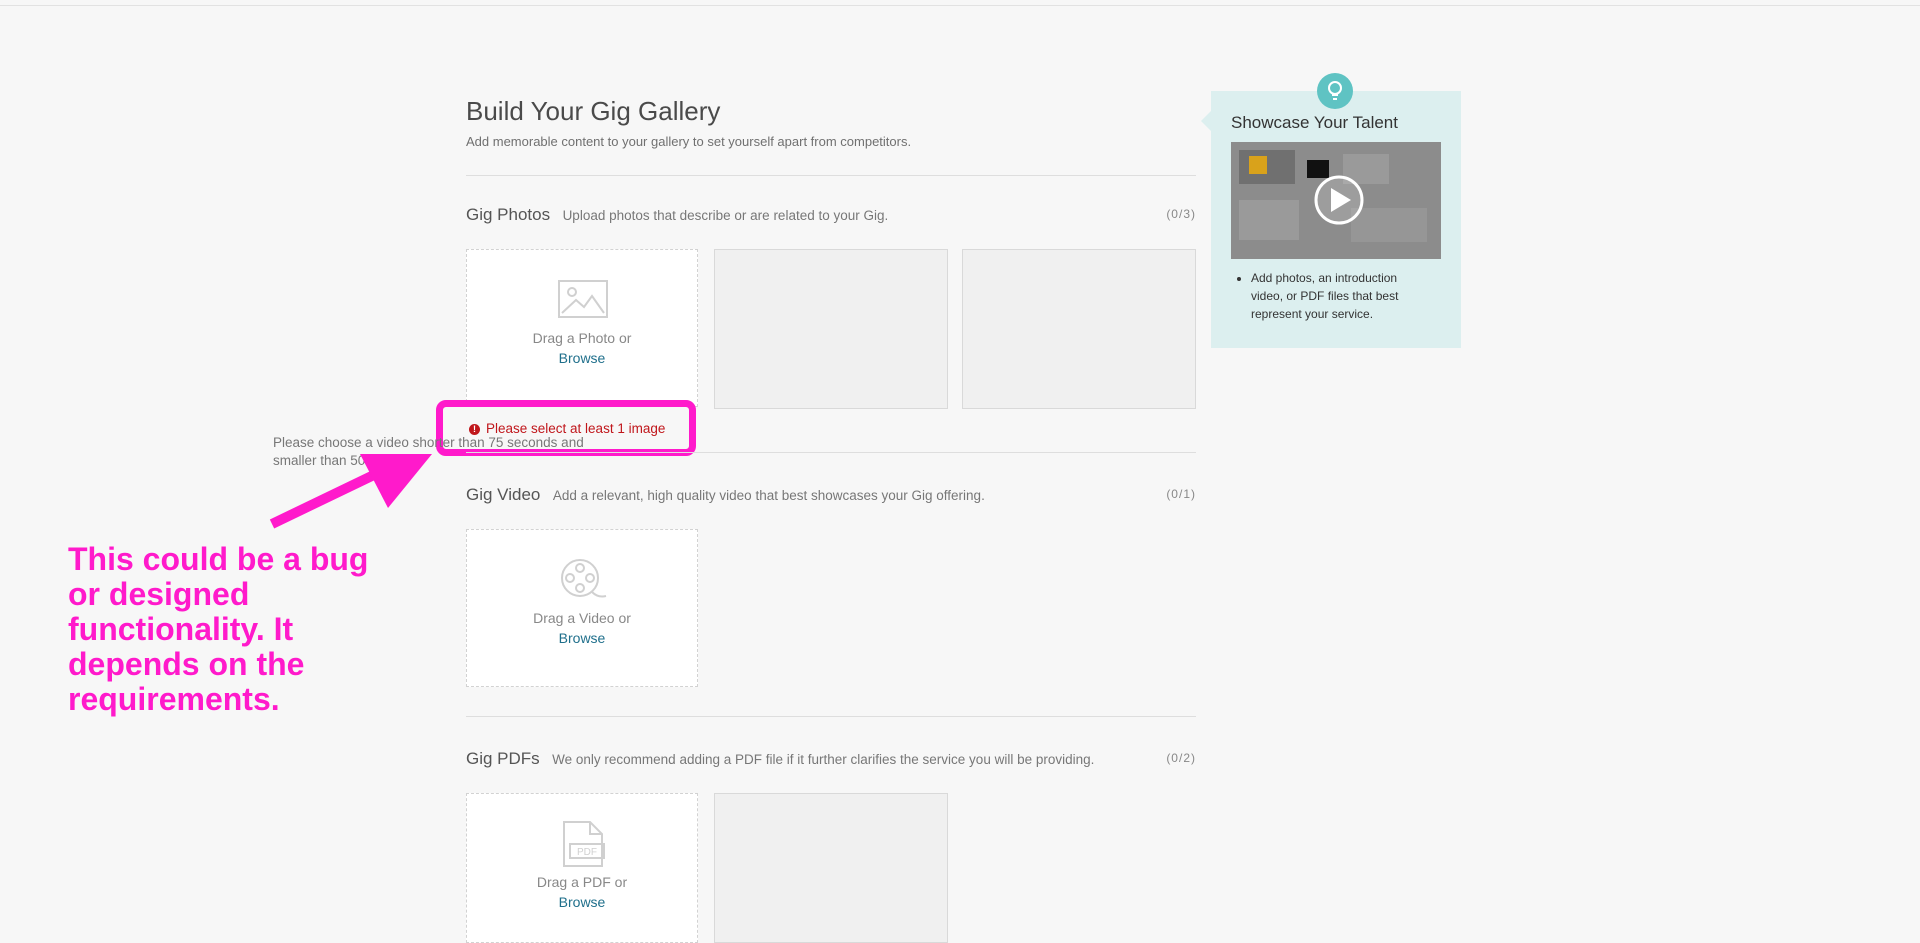  What do you see at coordinates (582, 902) in the screenshot?
I see `pdf-browse-link: Browse` at bounding box center [582, 902].